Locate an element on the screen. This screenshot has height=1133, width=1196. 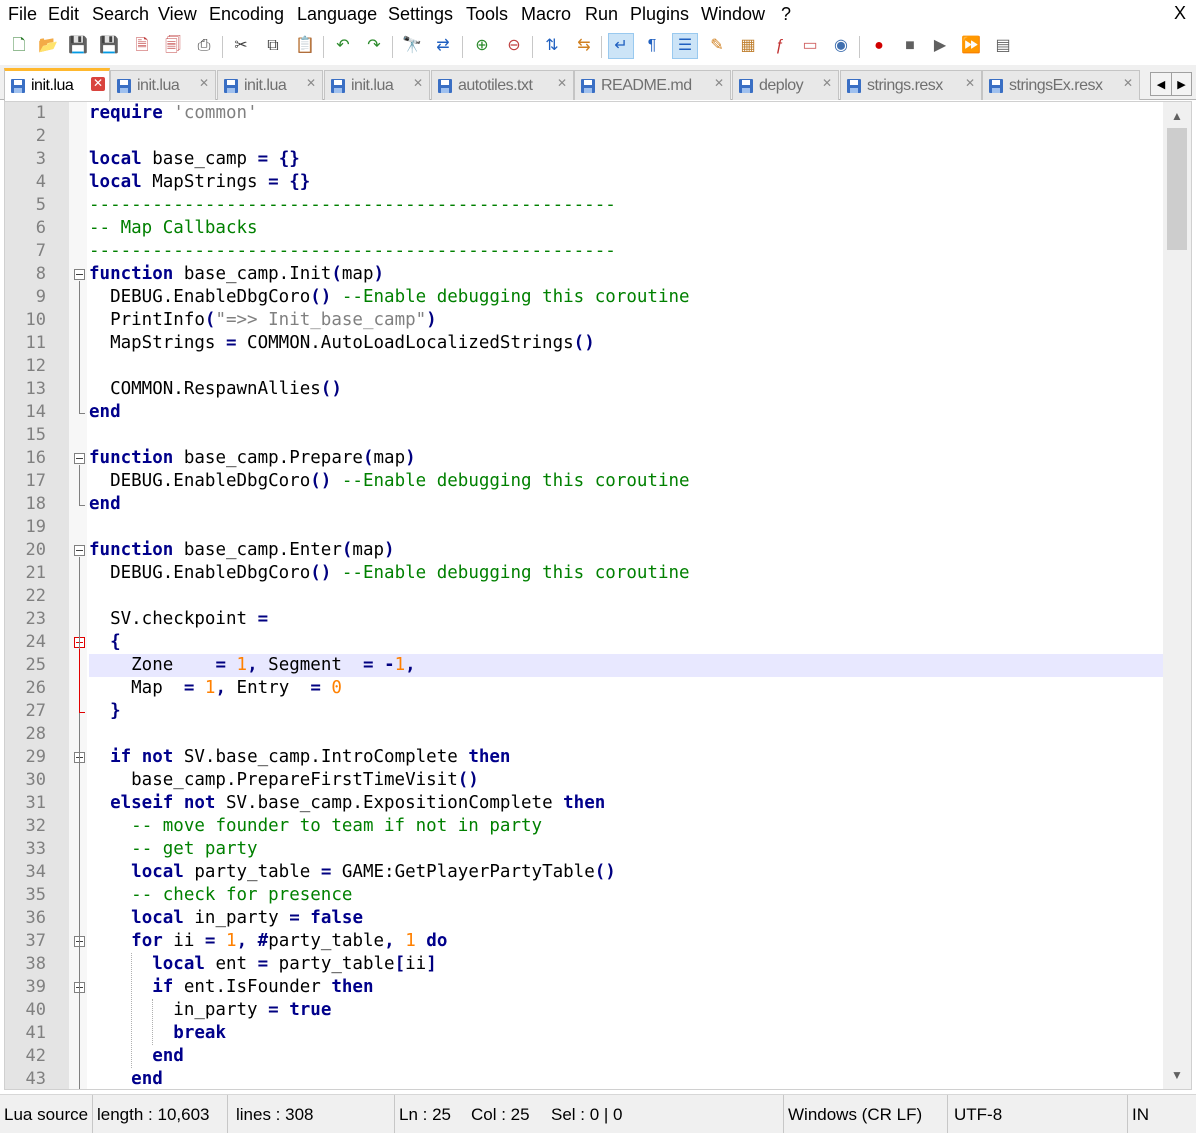
menu-language: Language is located at coordinates (337, 14).